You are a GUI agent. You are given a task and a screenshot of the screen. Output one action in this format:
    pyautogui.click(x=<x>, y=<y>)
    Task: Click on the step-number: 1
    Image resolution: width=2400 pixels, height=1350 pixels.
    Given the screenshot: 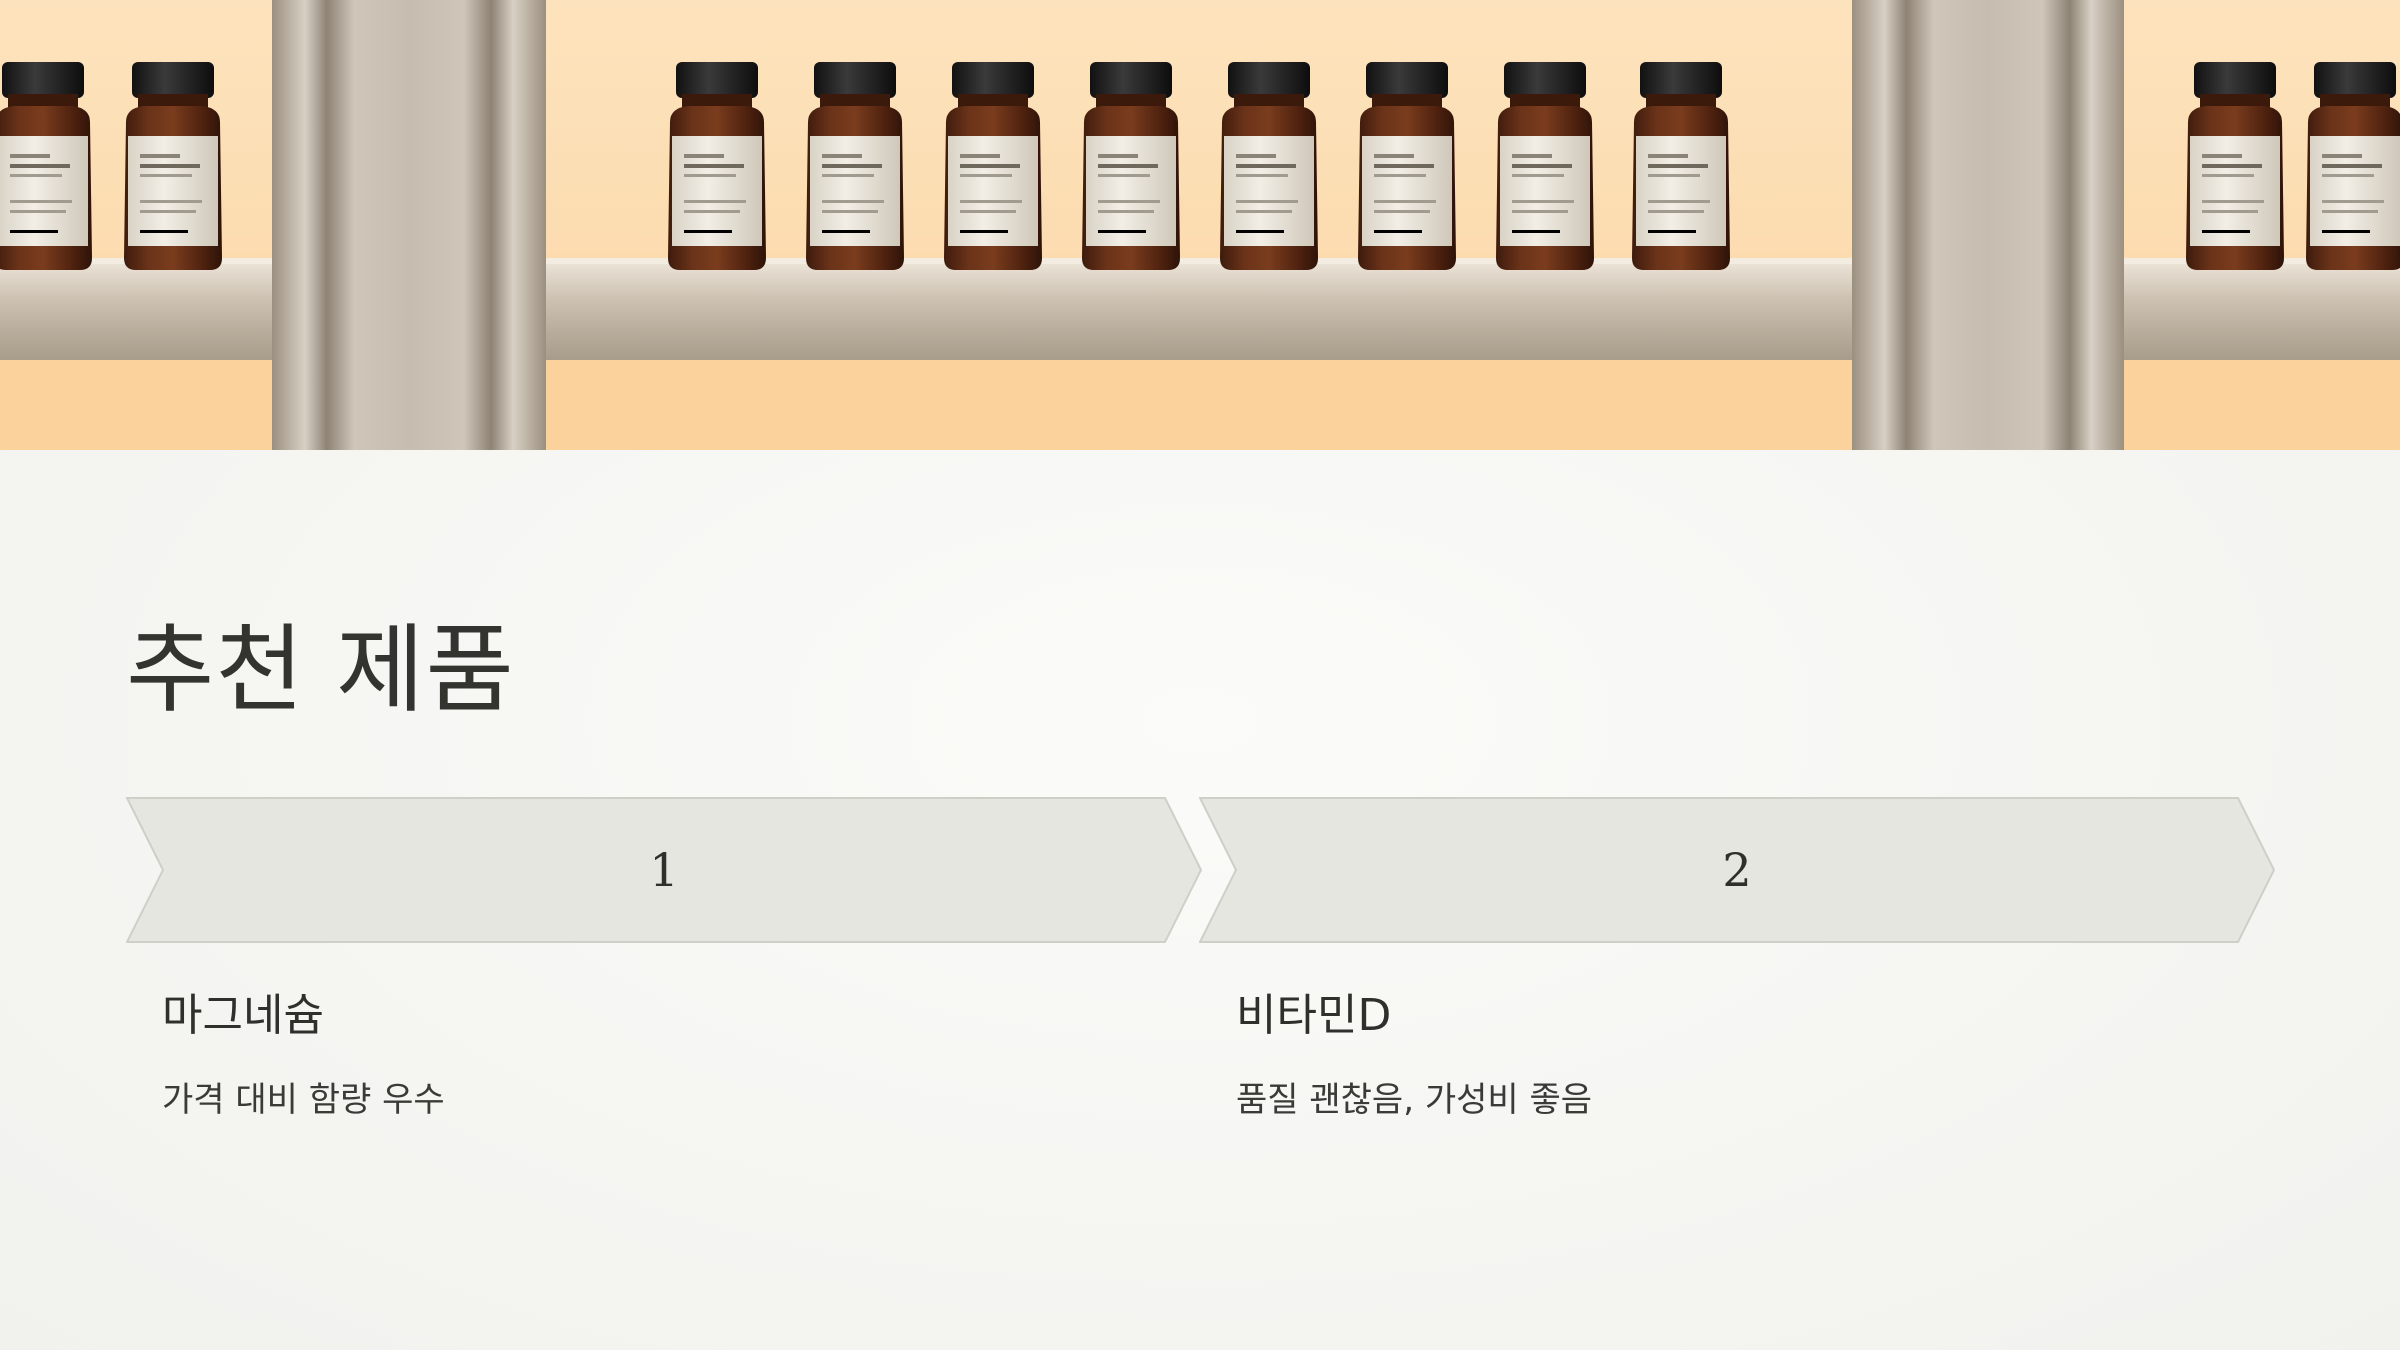 What is the action you would take?
    pyautogui.click(x=664, y=870)
    